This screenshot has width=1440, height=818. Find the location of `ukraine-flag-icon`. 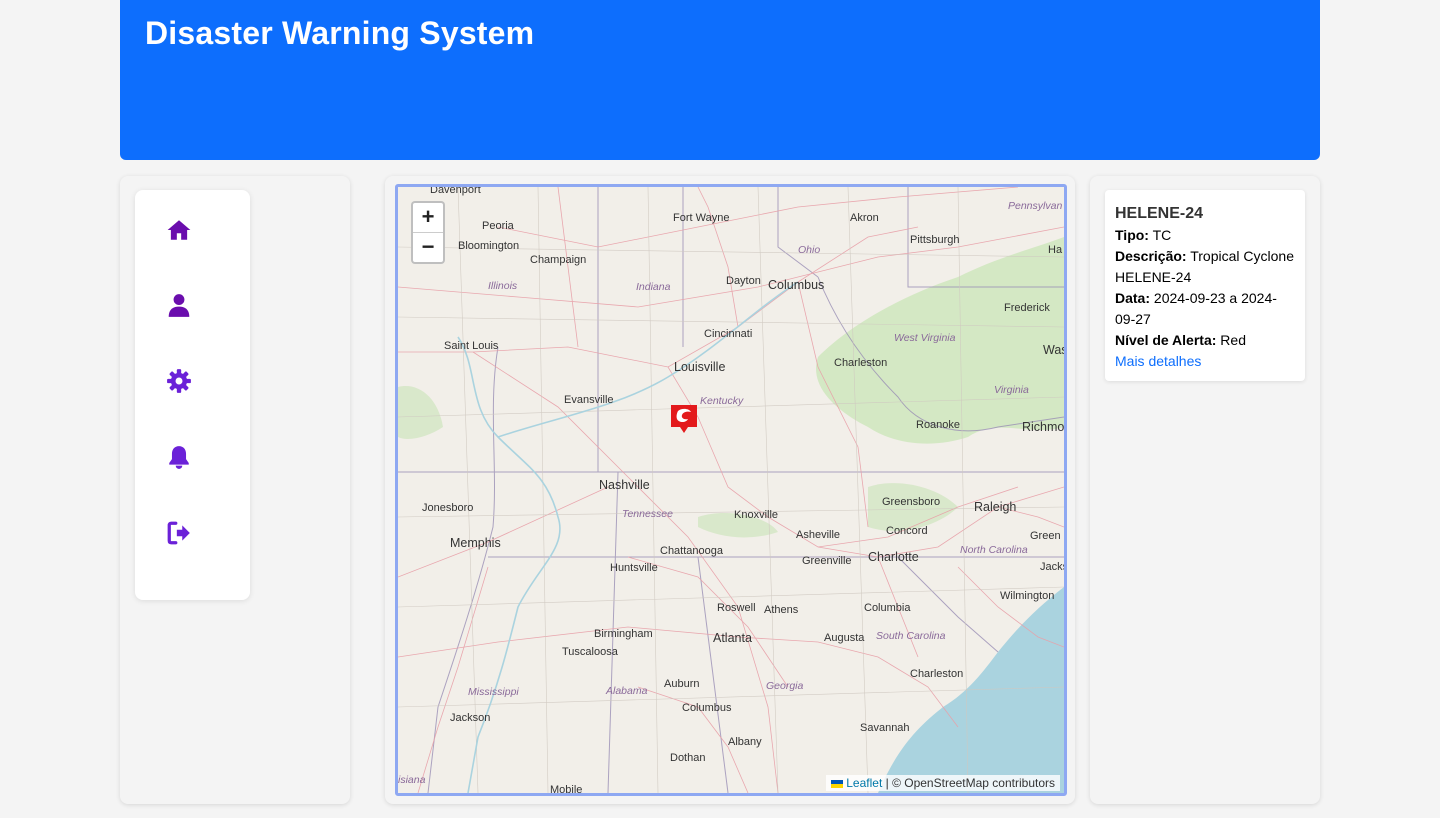

ukraine-flag-icon is located at coordinates (837, 783).